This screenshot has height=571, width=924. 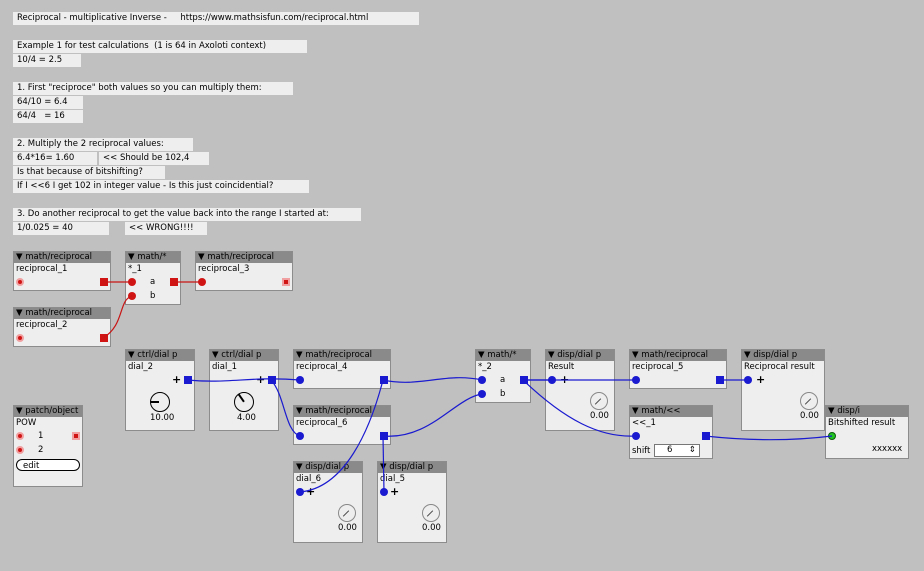 I want to click on object-instance-name: Reciprocal result, so click(x=779, y=367).